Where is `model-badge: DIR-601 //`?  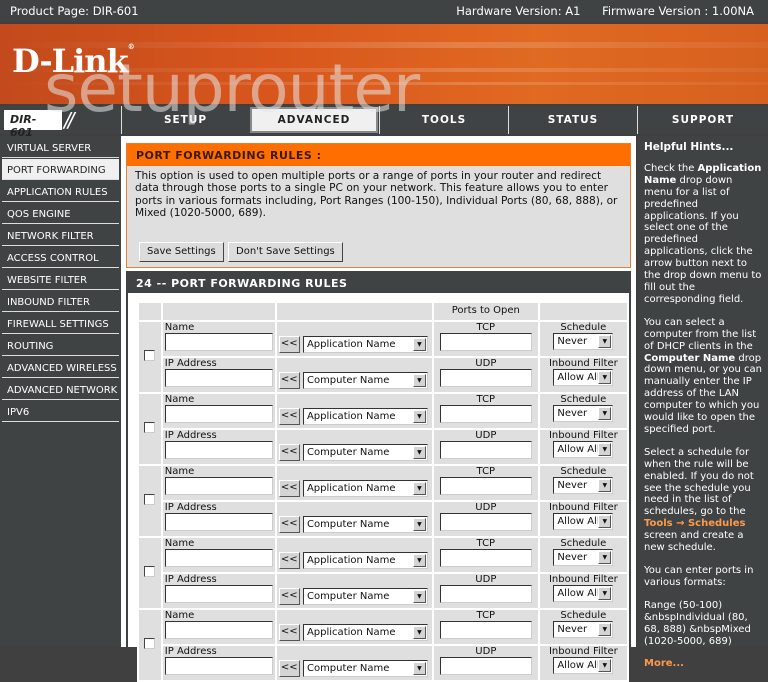 model-badge: DIR-601 // is located at coordinates (61, 123).